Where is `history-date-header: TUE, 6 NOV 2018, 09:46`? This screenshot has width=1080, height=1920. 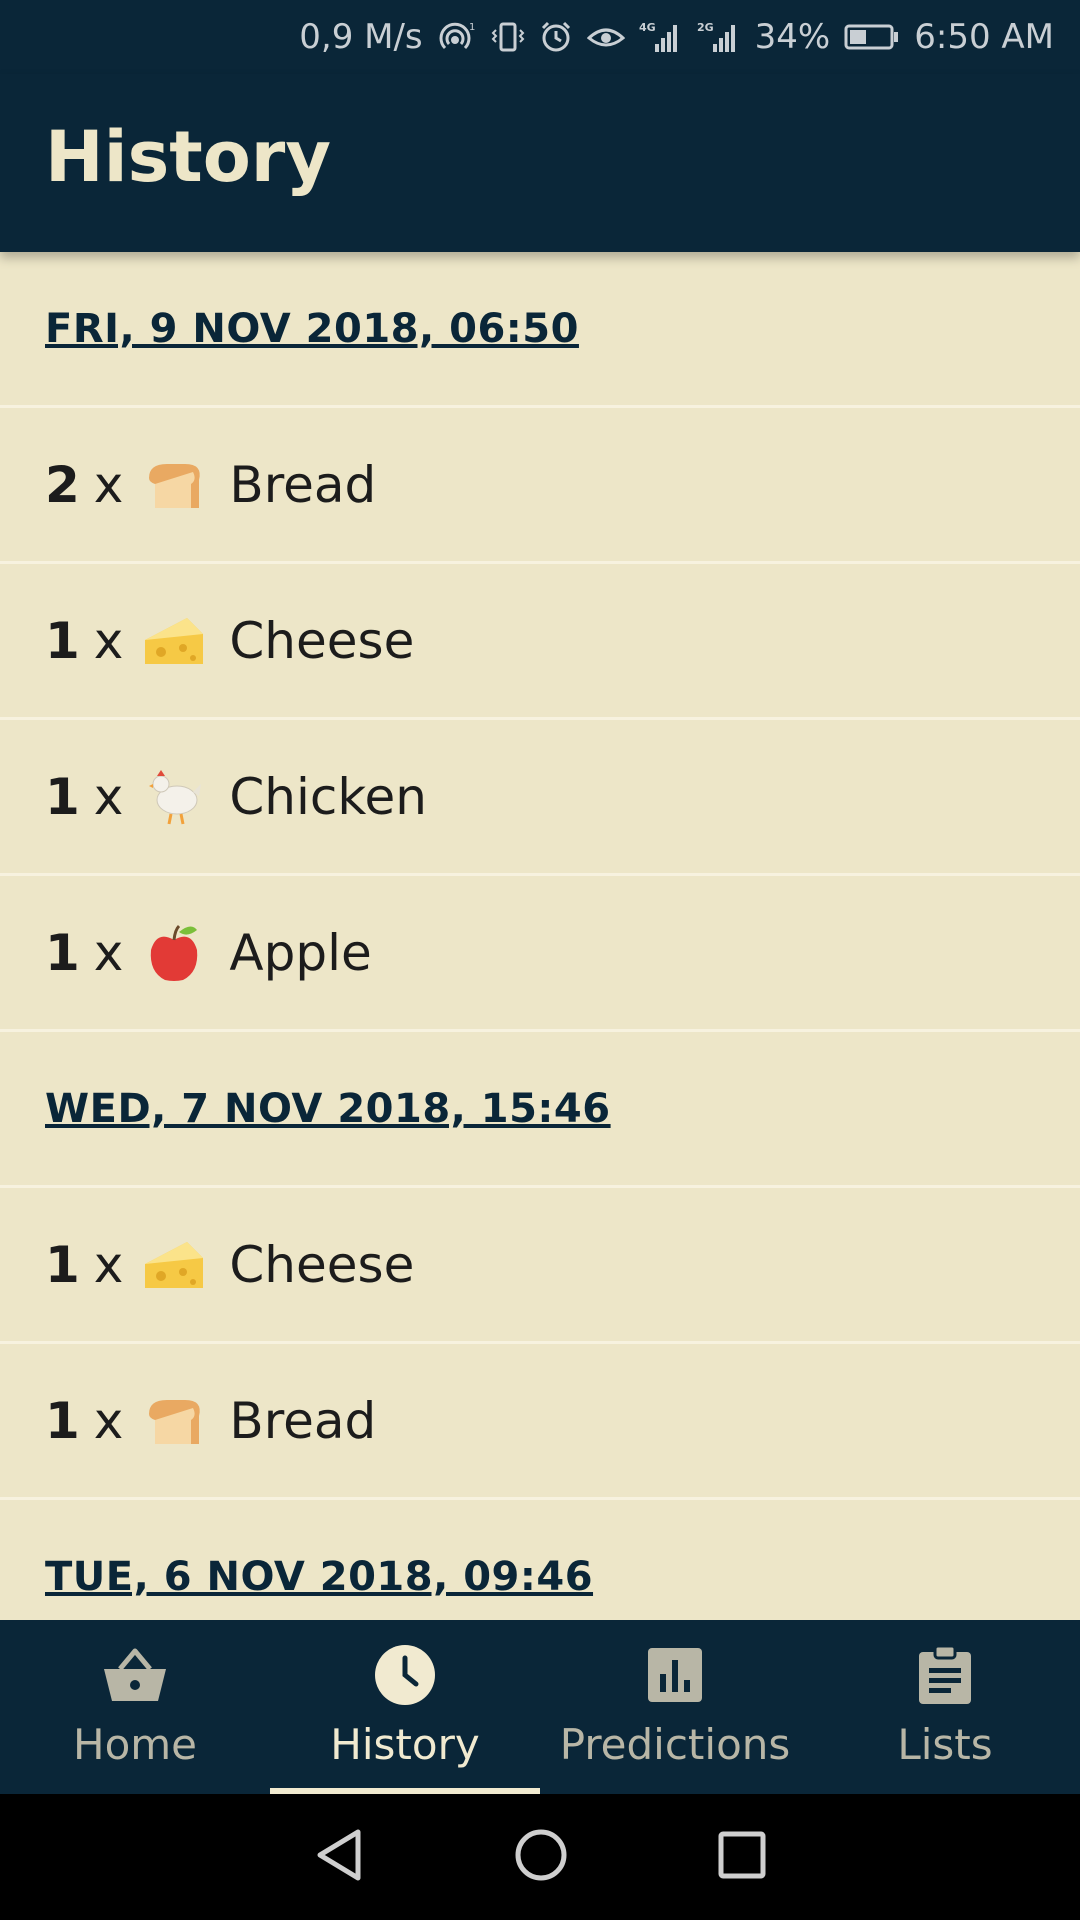
history-date-header: TUE, 6 NOV 2018, 09:46 is located at coordinates (540, 1560).